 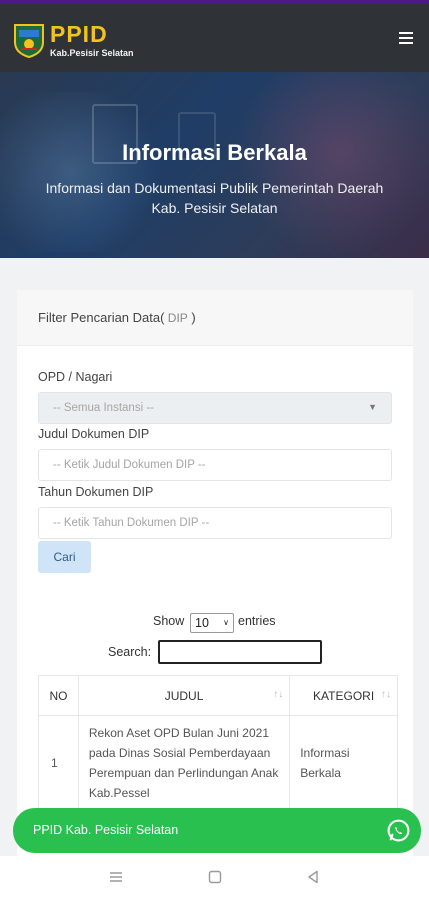 I want to click on tahun-placeholder: -- Ketik Tahun Dokumen DIP --, so click(x=131, y=523).